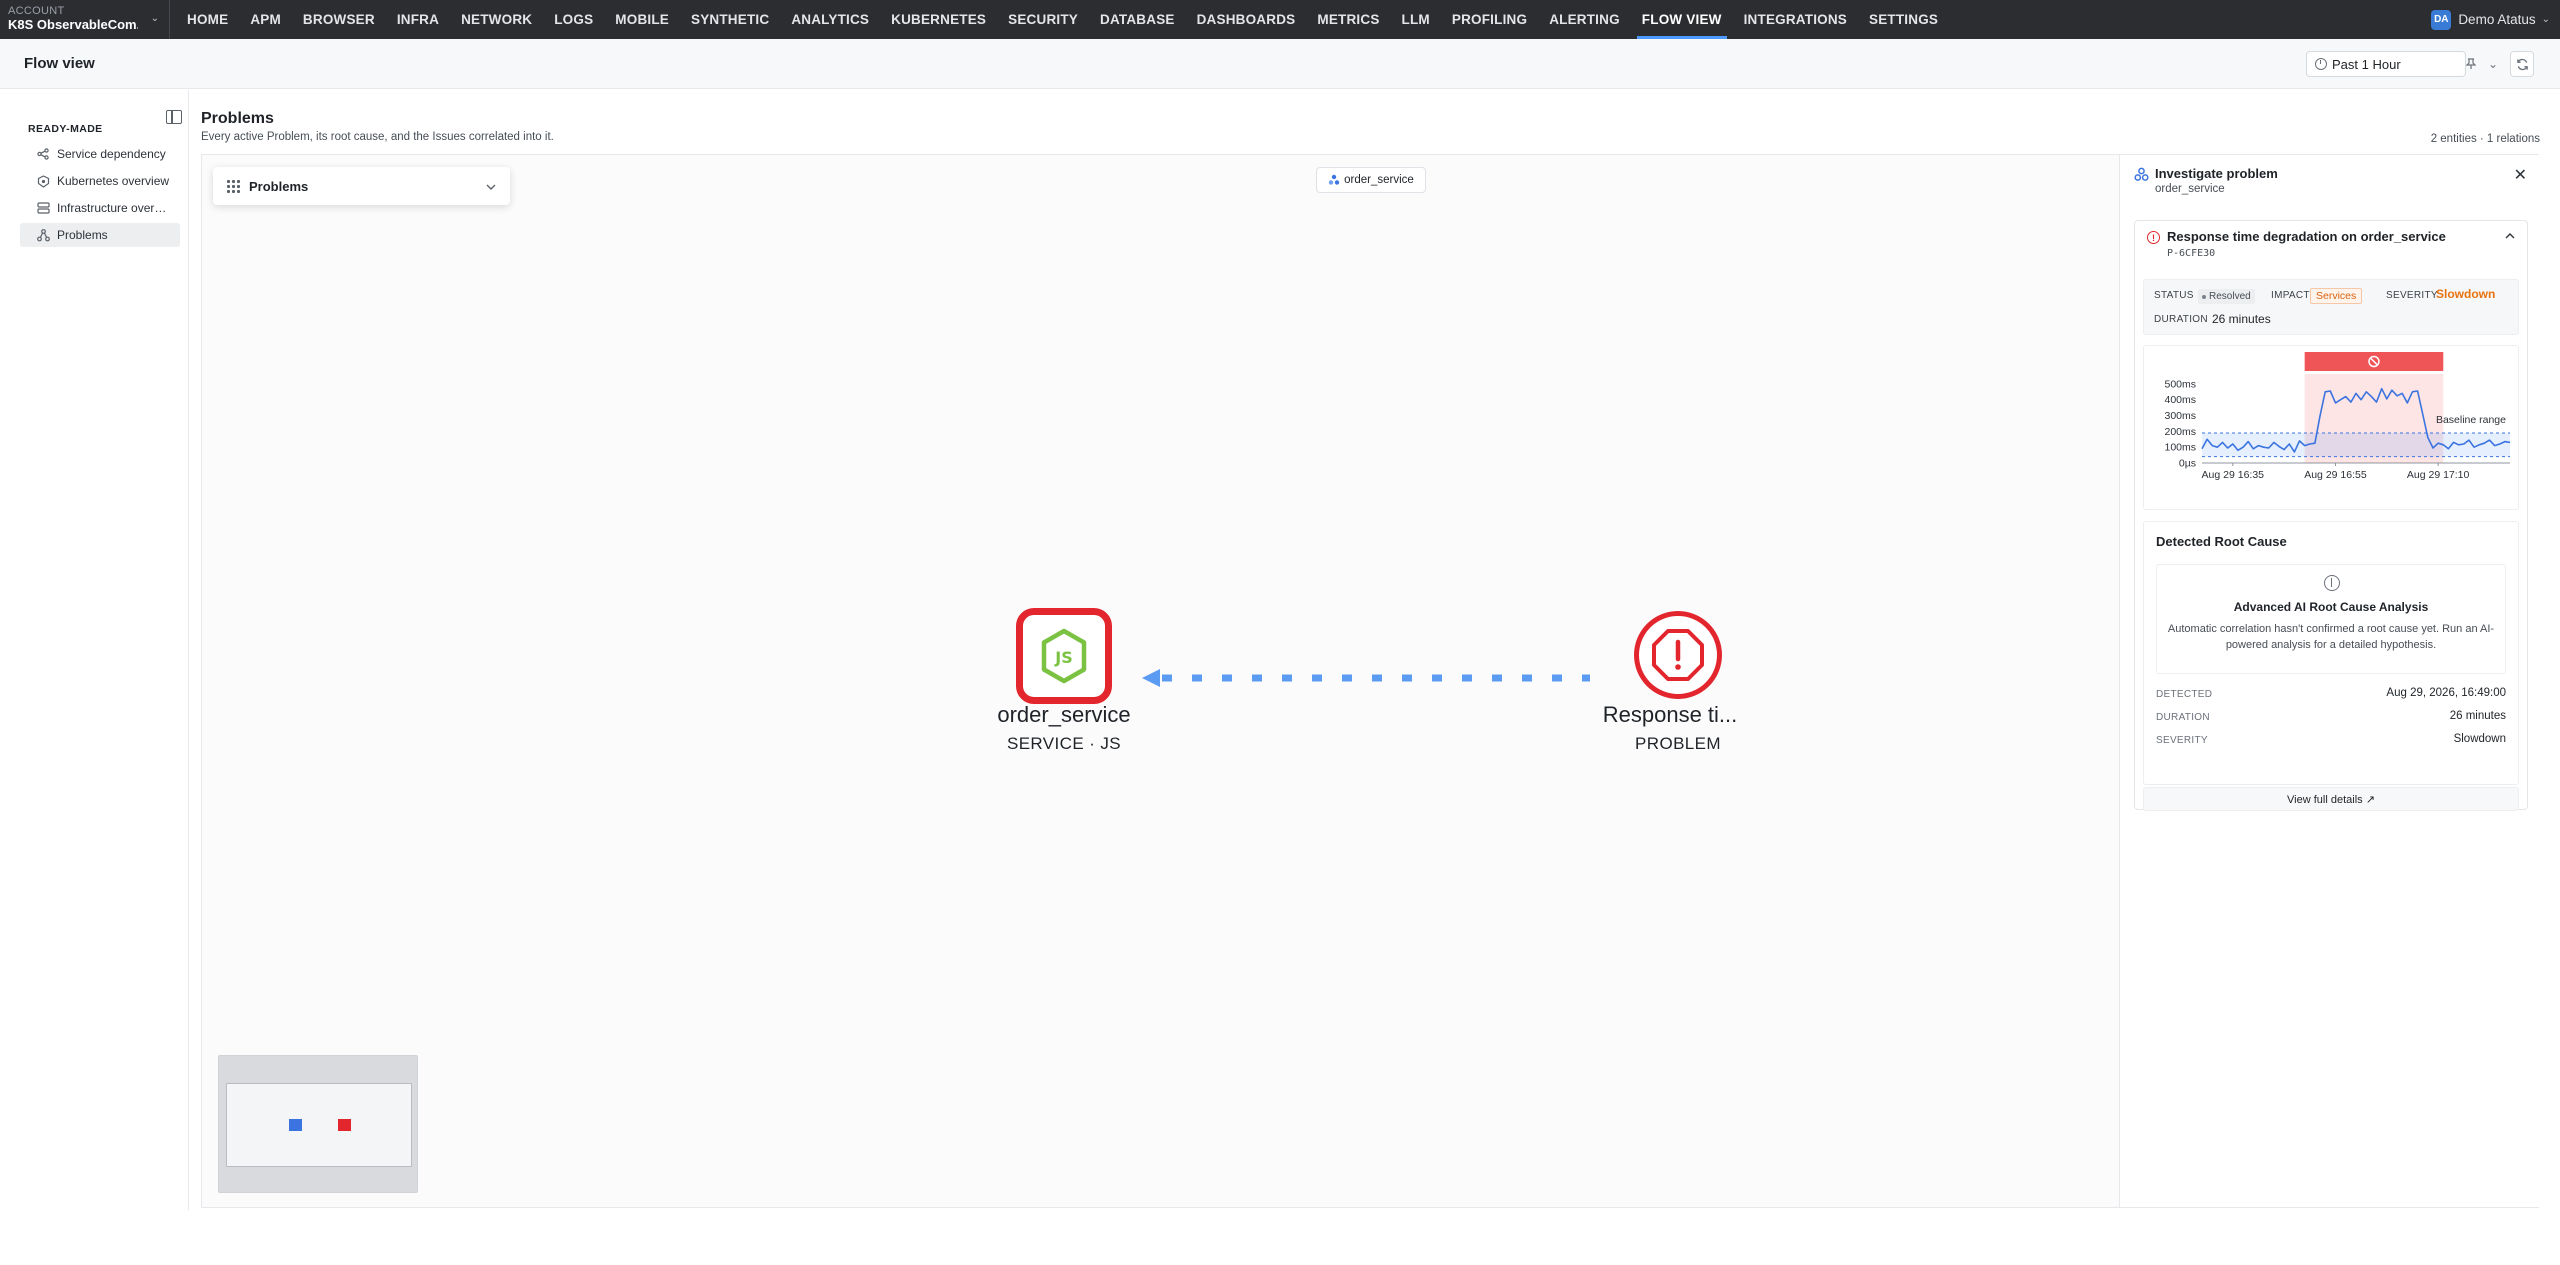 The width and height of the screenshot is (2560, 1265). Describe the element at coordinates (2386, 64) in the screenshot. I see `time-range-picker: Past 1 Hour` at that location.